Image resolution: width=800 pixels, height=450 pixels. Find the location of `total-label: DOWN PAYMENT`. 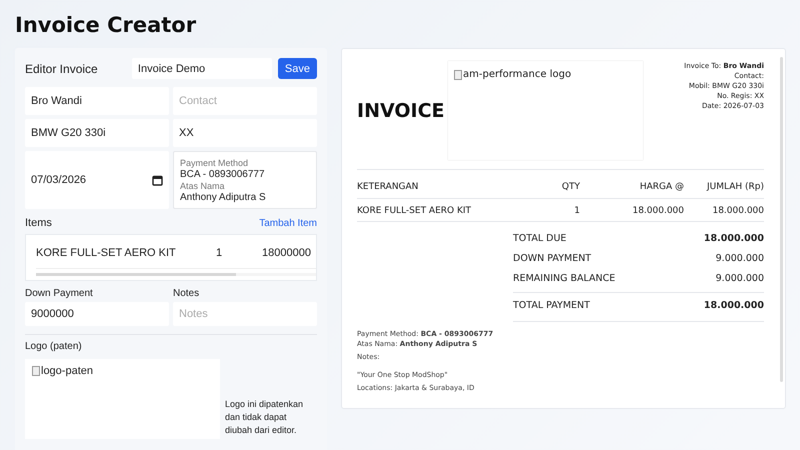

total-label: DOWN PAYMENT is located at coordinates (552, 258).